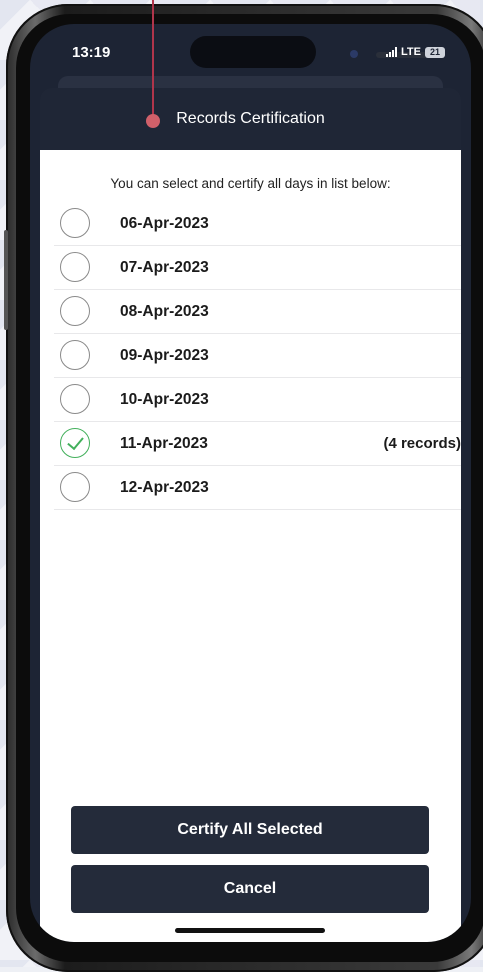 This screenshot has width=483, height=972. What do you see at coordinates (164, 487) in the screenshot?
I see `day-date: 12-Apr-2023` at bounding box center [164, 487].